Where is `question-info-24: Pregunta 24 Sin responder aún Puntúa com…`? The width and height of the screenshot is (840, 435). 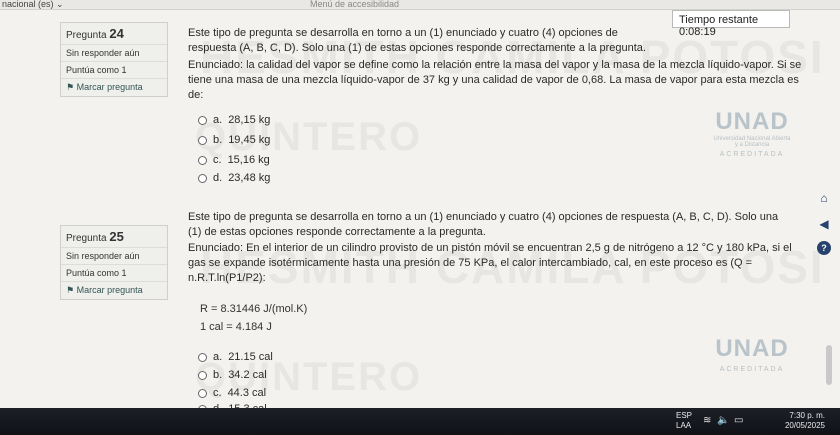 question-info-24: Pregunta 24 Sin responder aún Puntúa com… is located at coordinates (114, 59).